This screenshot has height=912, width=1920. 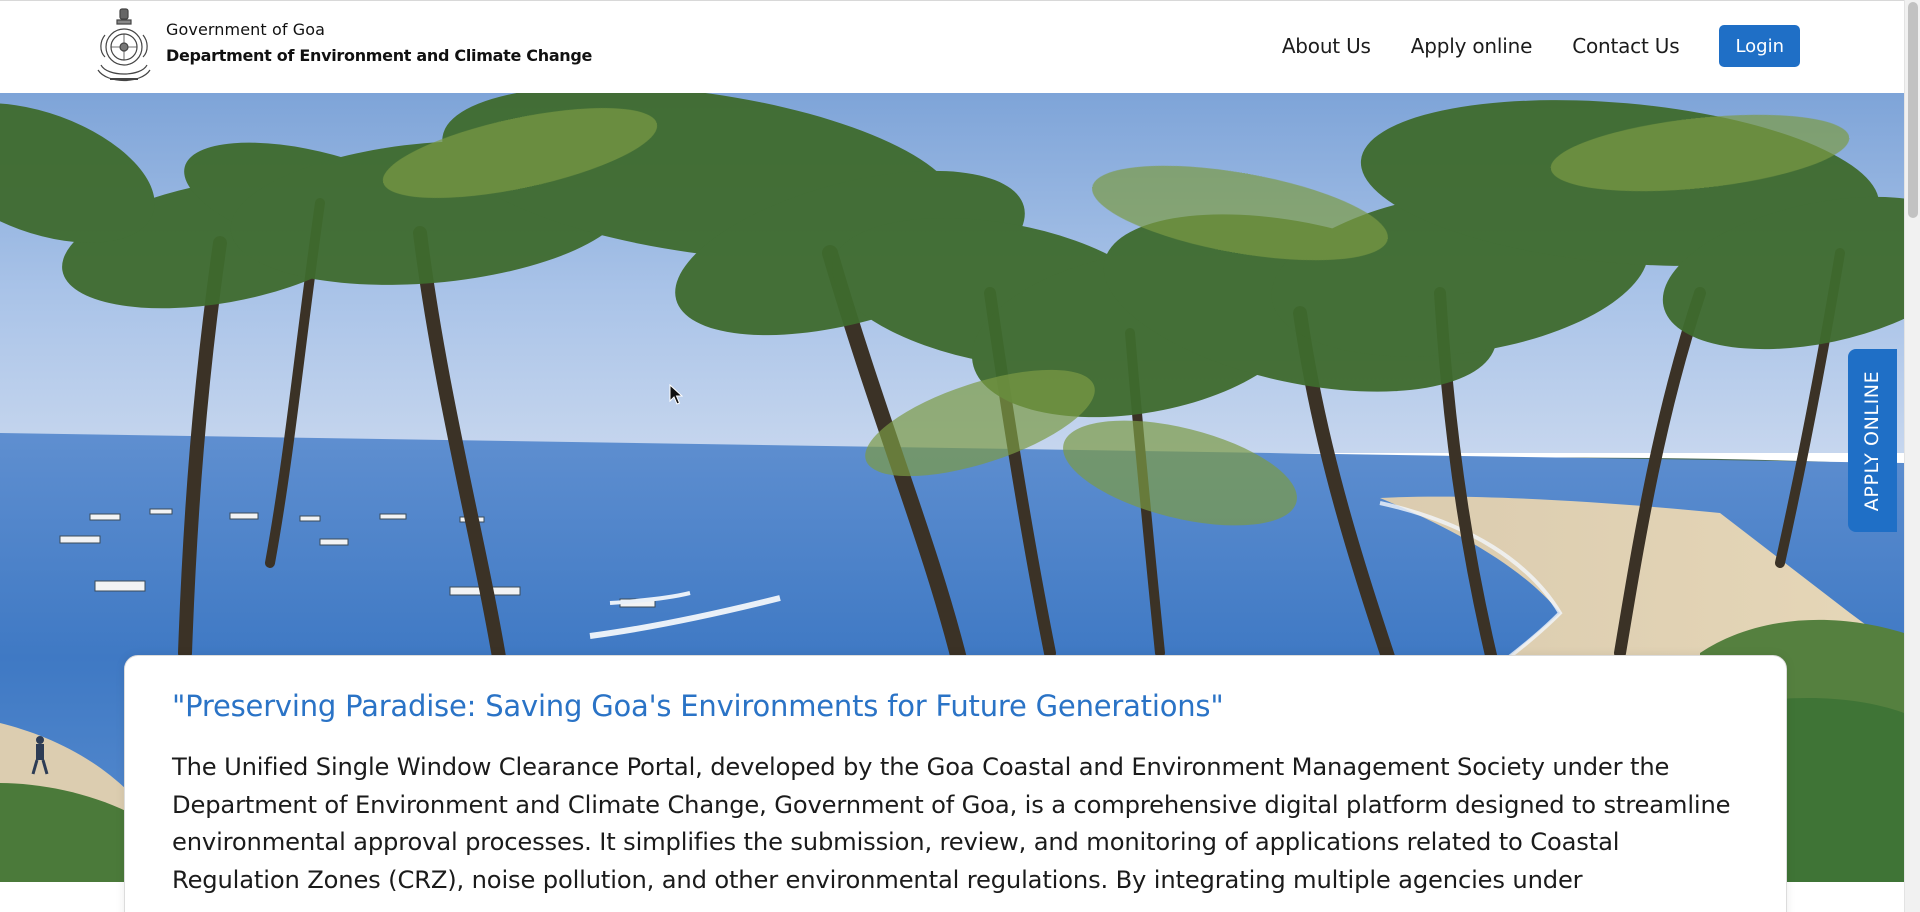 I want to click on nav-about-us: About Us, so click(x=1326, y=46).